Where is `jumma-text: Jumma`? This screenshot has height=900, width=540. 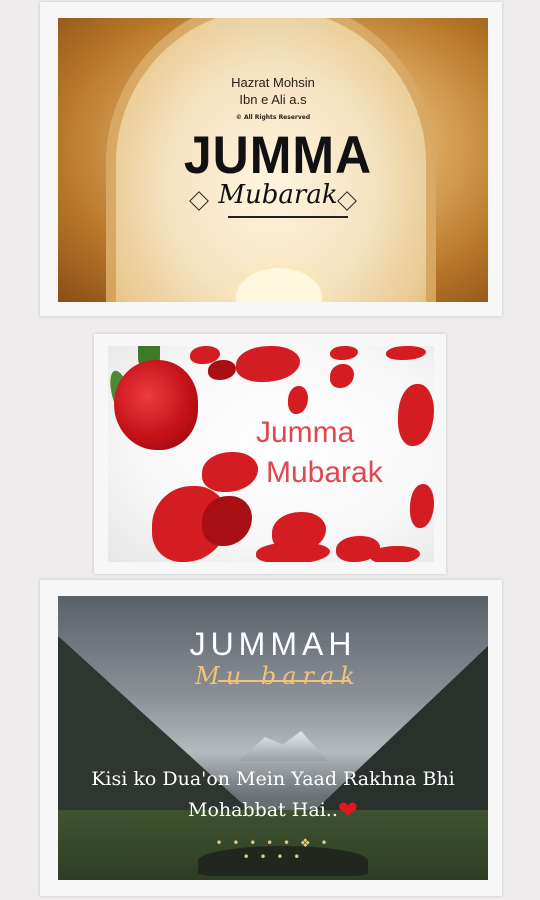 jumma-text: Jumma is located at coordinates (305, 432).